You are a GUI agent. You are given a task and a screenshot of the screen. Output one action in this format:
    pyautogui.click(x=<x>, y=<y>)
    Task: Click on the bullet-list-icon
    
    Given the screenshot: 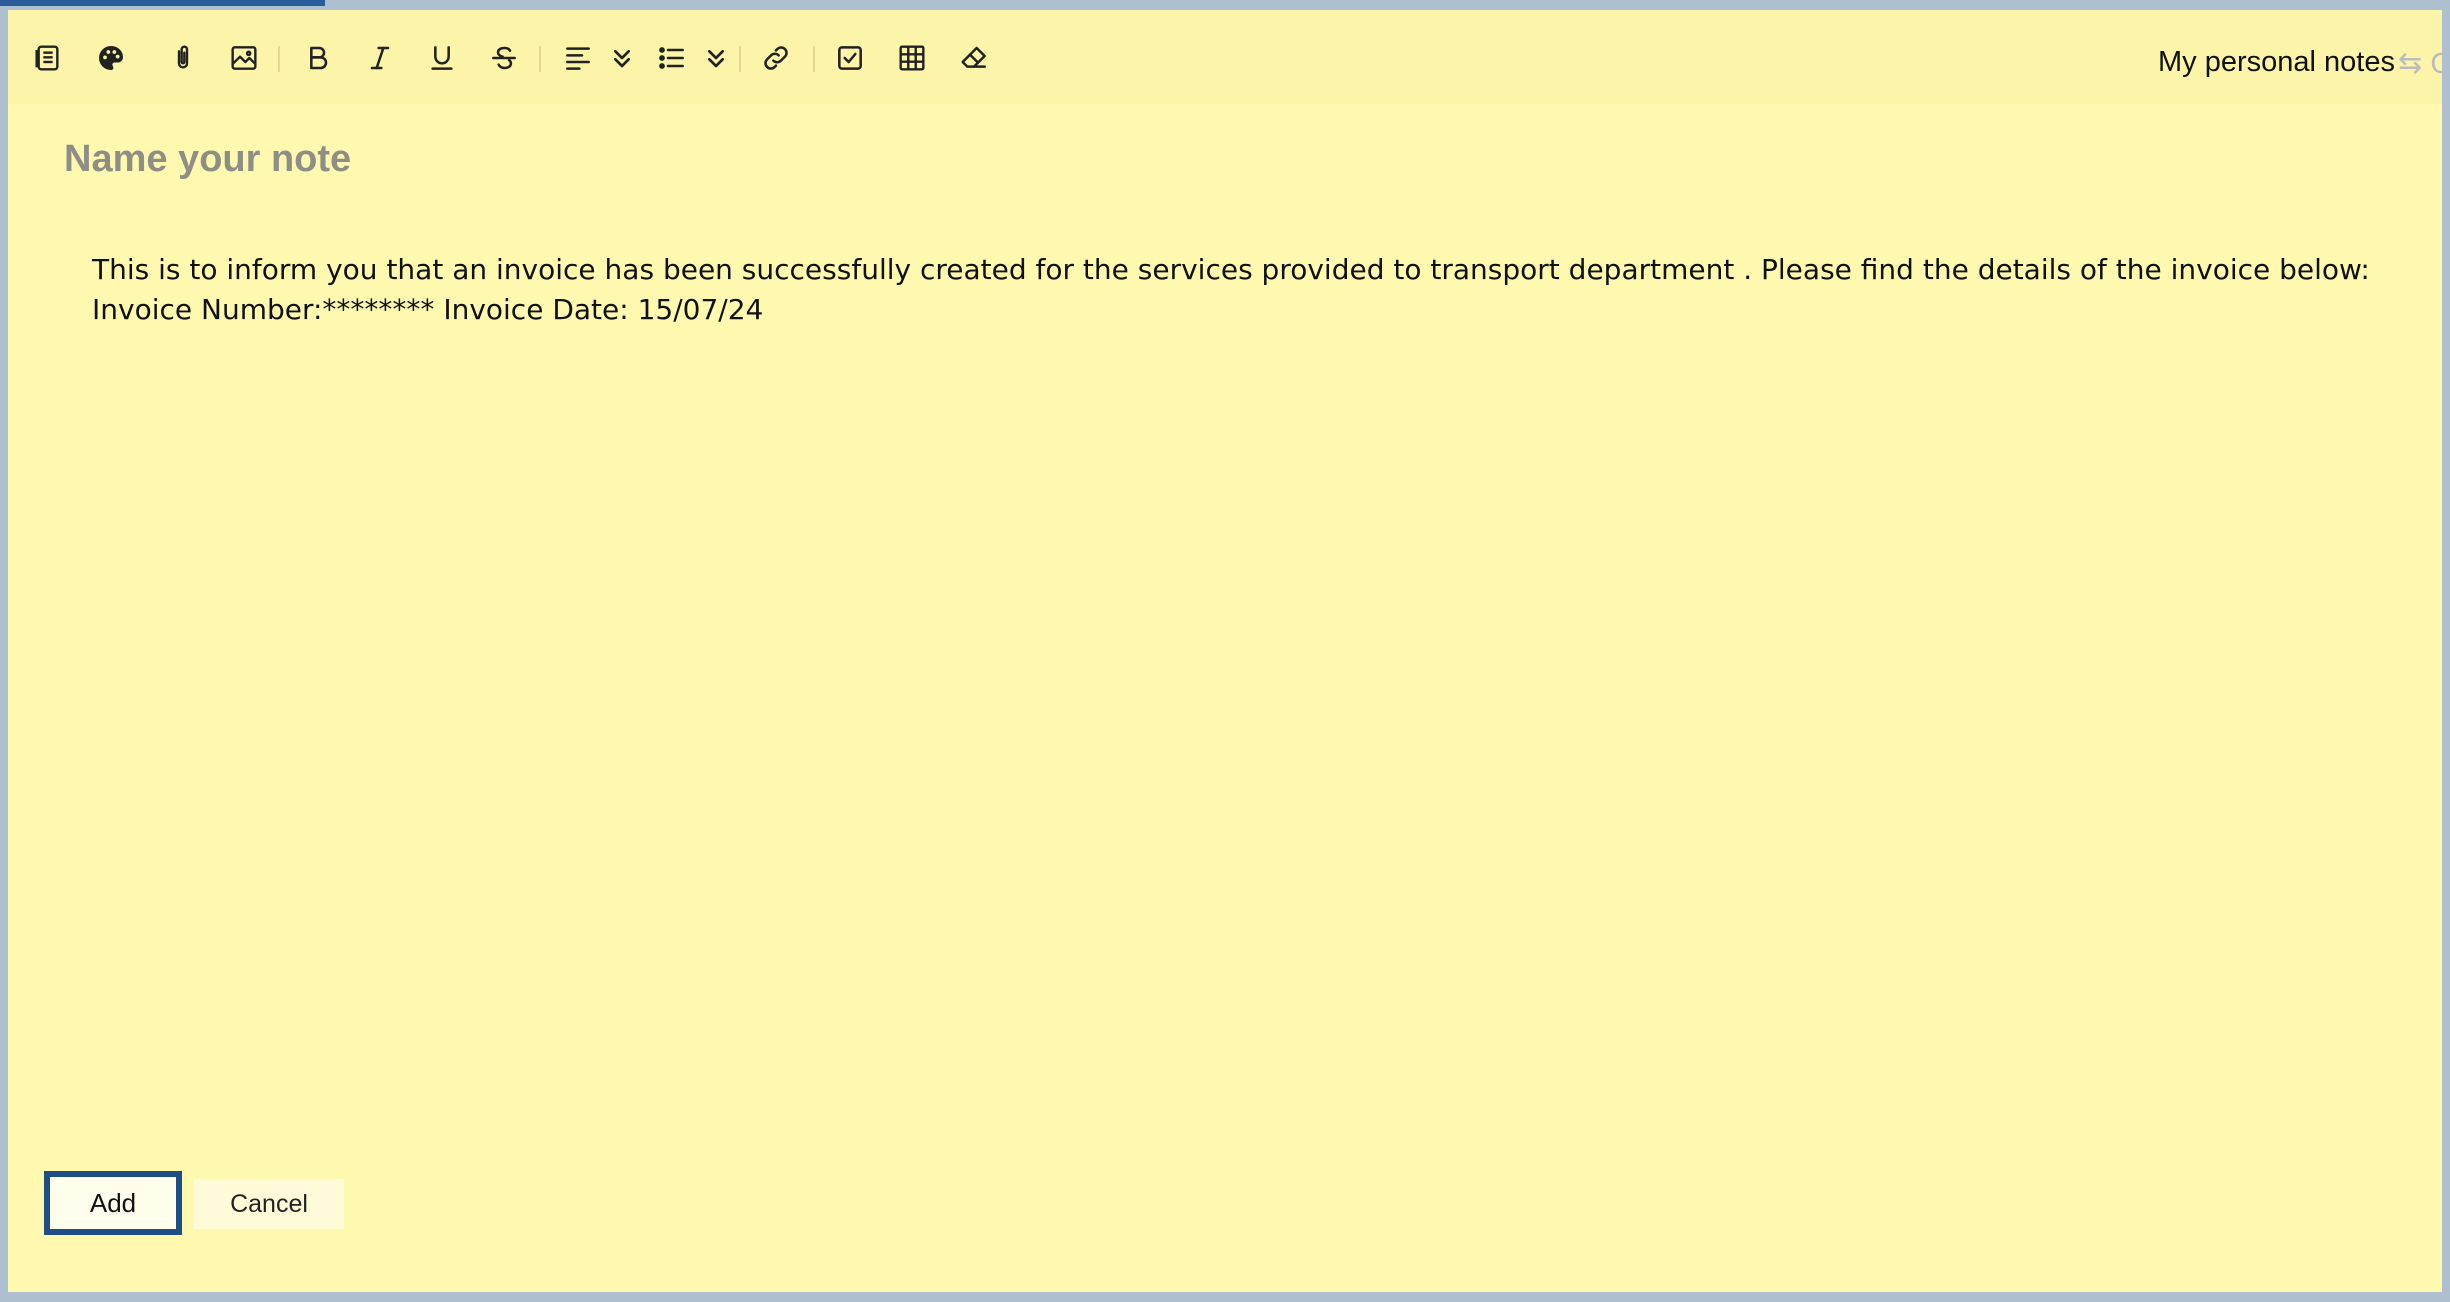 What is the action you would take?
    pyautogui.click(x=672, y=58)
    